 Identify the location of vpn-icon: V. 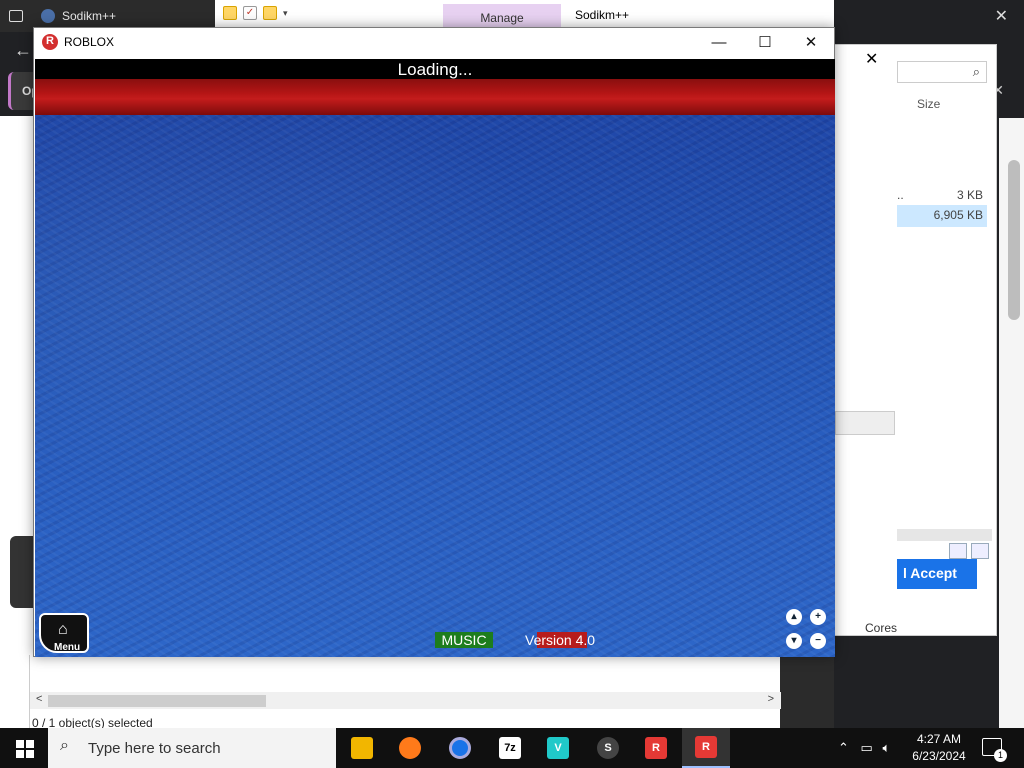
(558, 748).